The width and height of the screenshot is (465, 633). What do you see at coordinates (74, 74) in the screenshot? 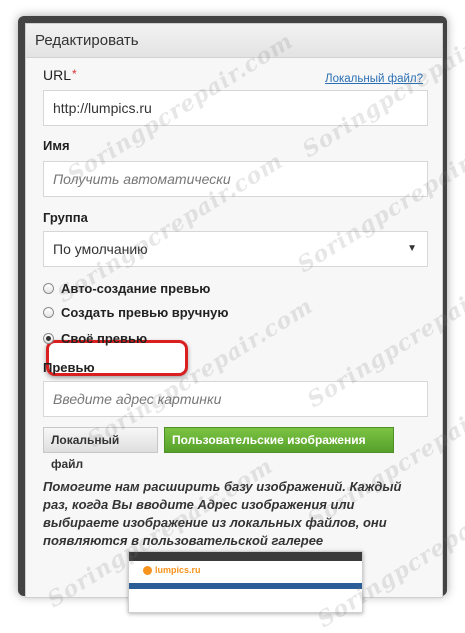
I see `required-mark: *` at bounding box center [74, 74].